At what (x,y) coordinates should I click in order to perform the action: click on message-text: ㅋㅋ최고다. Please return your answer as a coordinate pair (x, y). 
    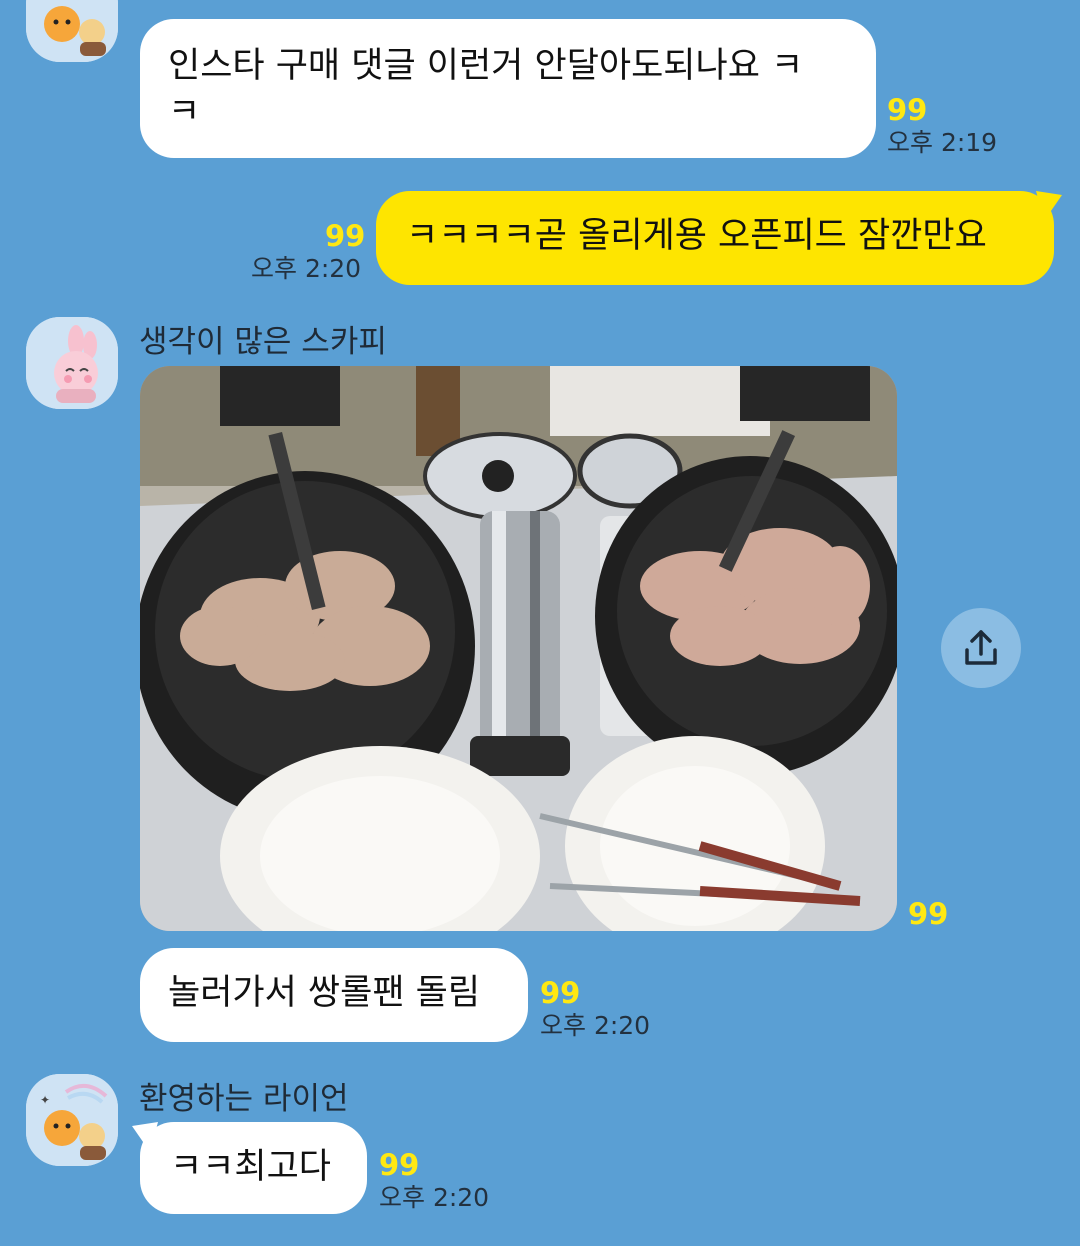
    Looking at the image, I should click on (251, 1167).